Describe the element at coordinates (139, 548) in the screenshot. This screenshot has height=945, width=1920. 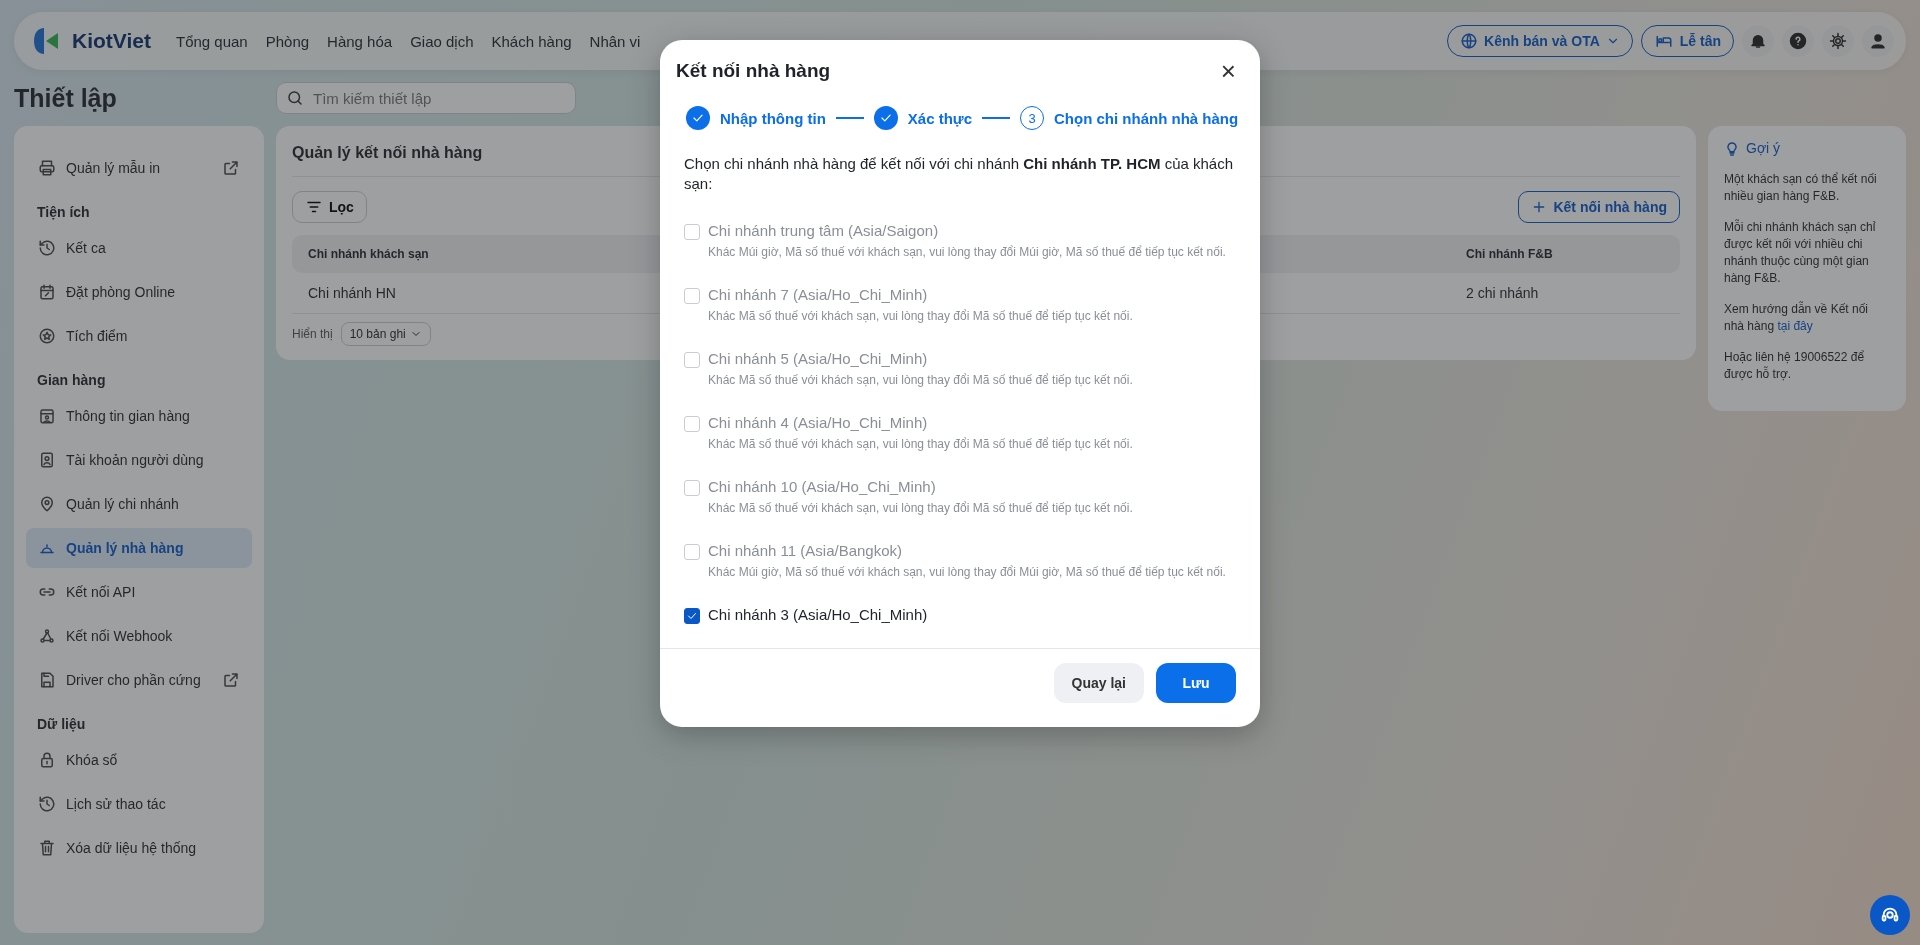
I see `sidebar-item: Quản lý nhà hàng` at that location.